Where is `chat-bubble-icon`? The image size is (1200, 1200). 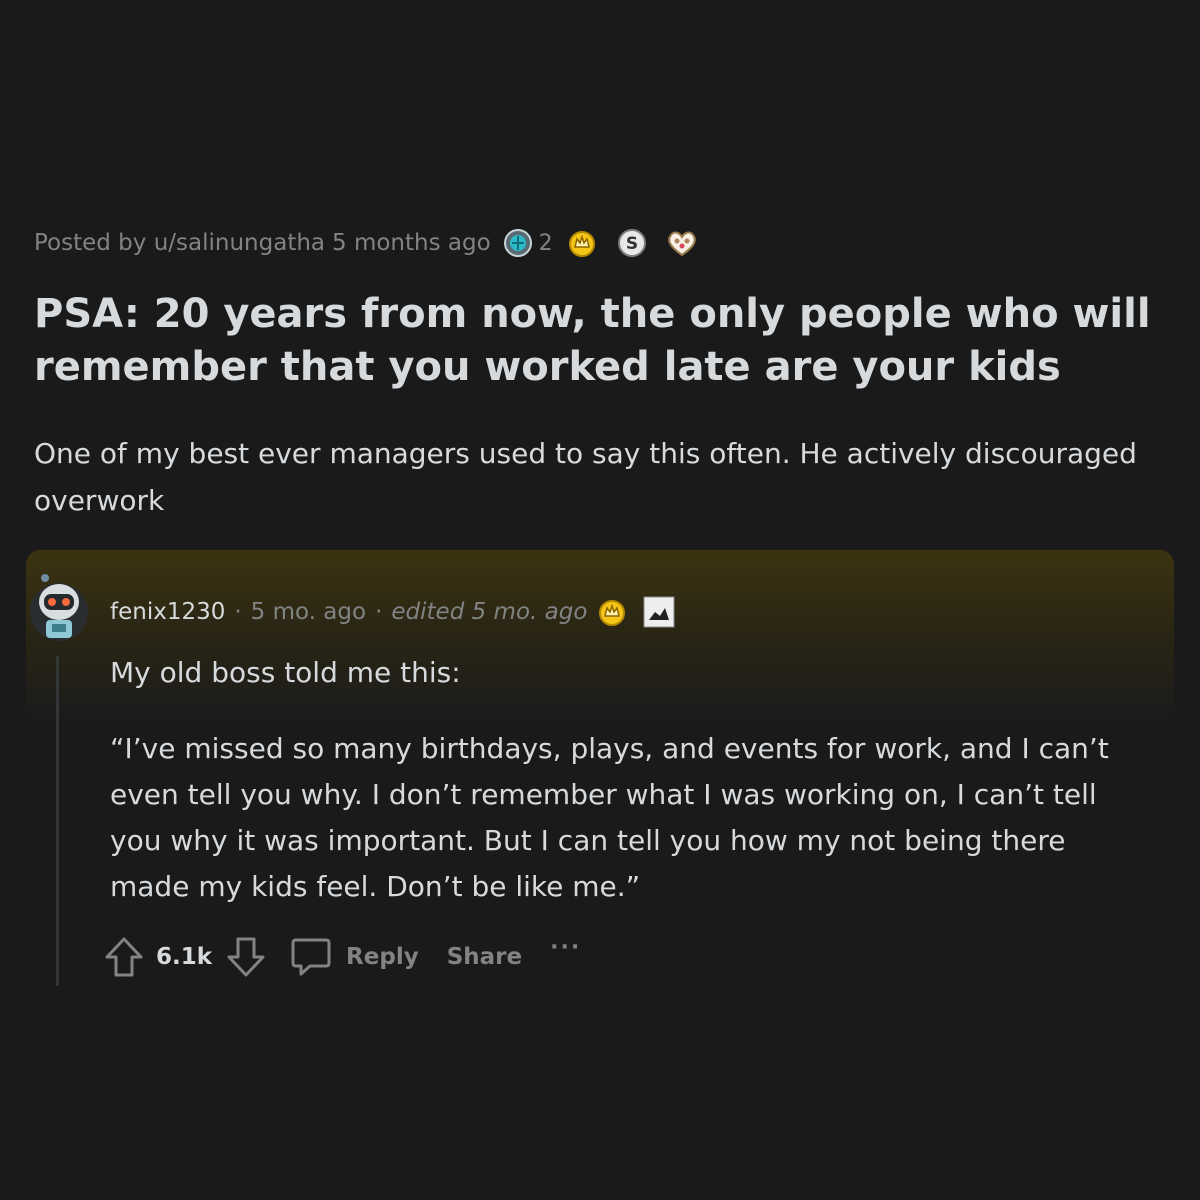
chat-bubble-icon is located at coordinates (311, 957).